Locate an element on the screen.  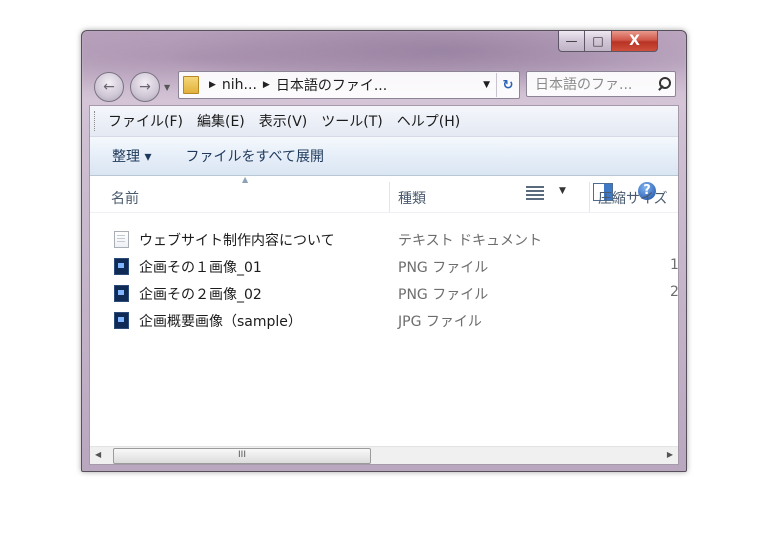
column-header: ▲ 名前 種類 圧縮サイズ is located at coordinates (384, 194).